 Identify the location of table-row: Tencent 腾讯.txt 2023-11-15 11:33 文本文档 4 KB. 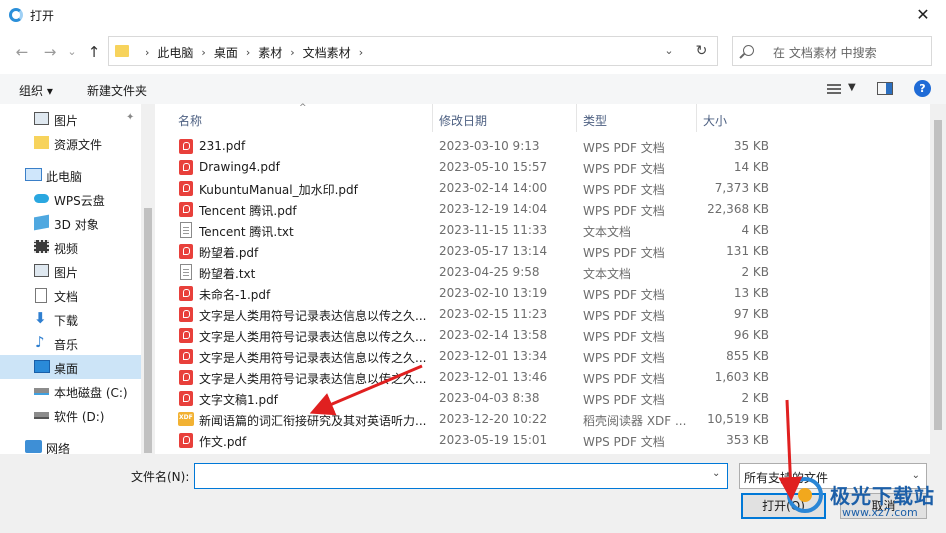
(474, 230).